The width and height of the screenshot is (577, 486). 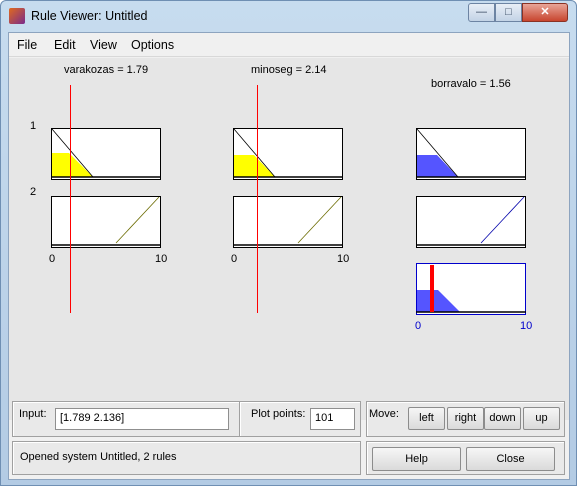 What do you see at coordinates (332, 419) in the screenshot?
I see `plot-points-field: 101` at bounding box center [332, 419].